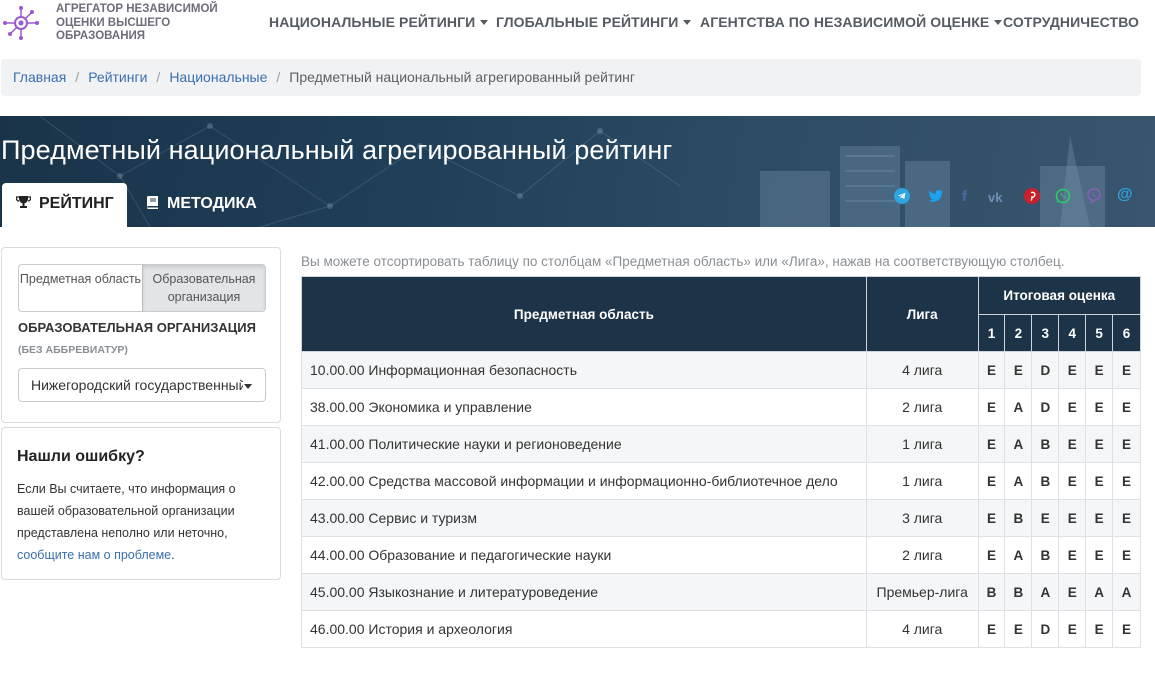  Describe the element at coordinates (936, 196) in the screenshot. I see `twitter-icon` at that location.